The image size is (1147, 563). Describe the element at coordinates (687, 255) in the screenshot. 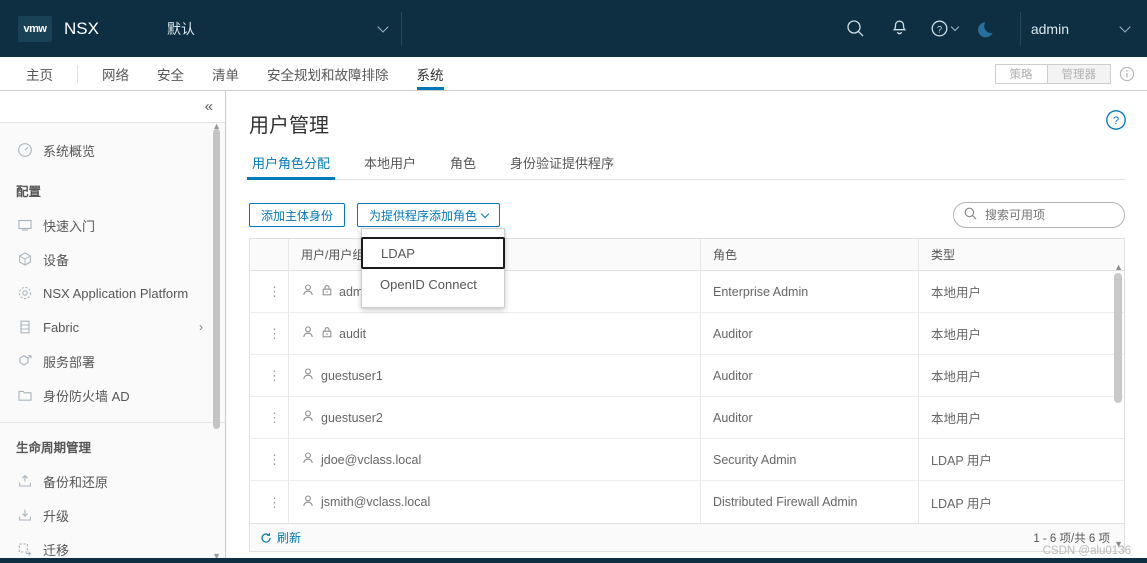

I see `toolbar: 添加主体身份 为提供程序添加角色 LDAP OpenID Connect` at that location.